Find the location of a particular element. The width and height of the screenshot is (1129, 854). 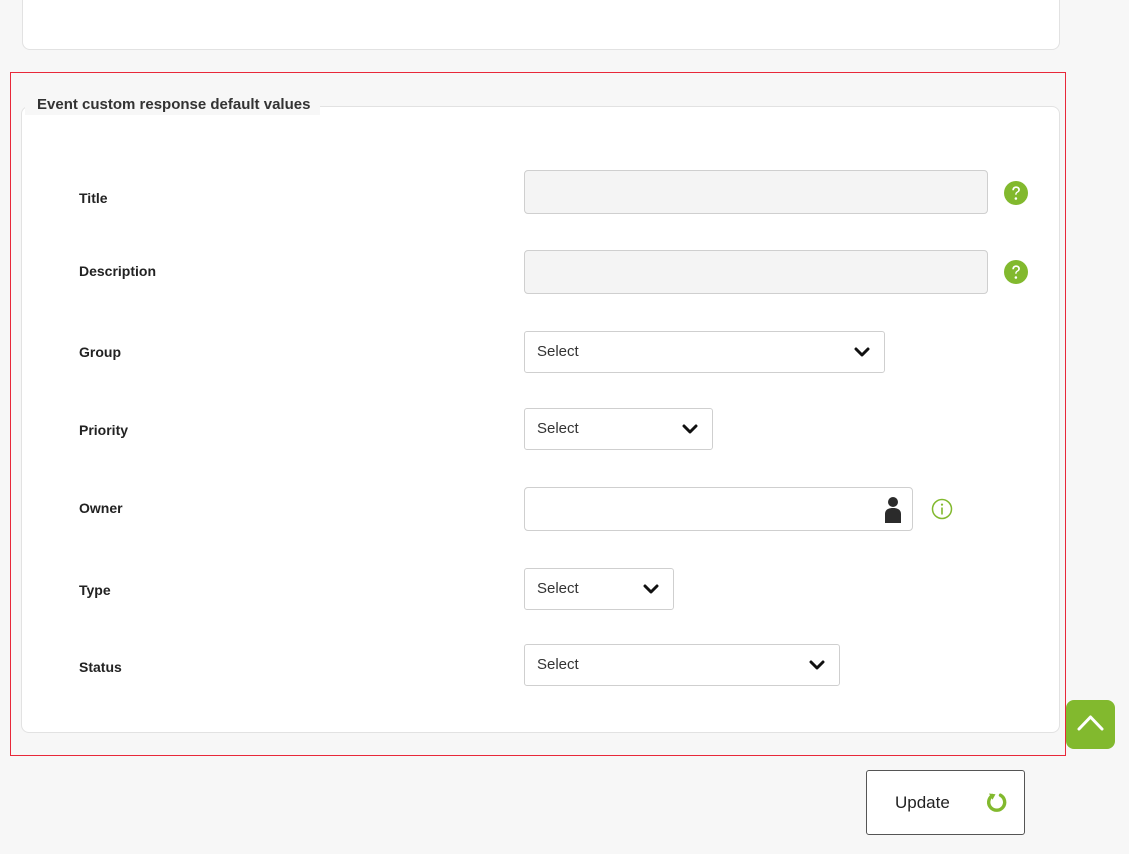

type-label: Type is located at coordinates (95, 590).